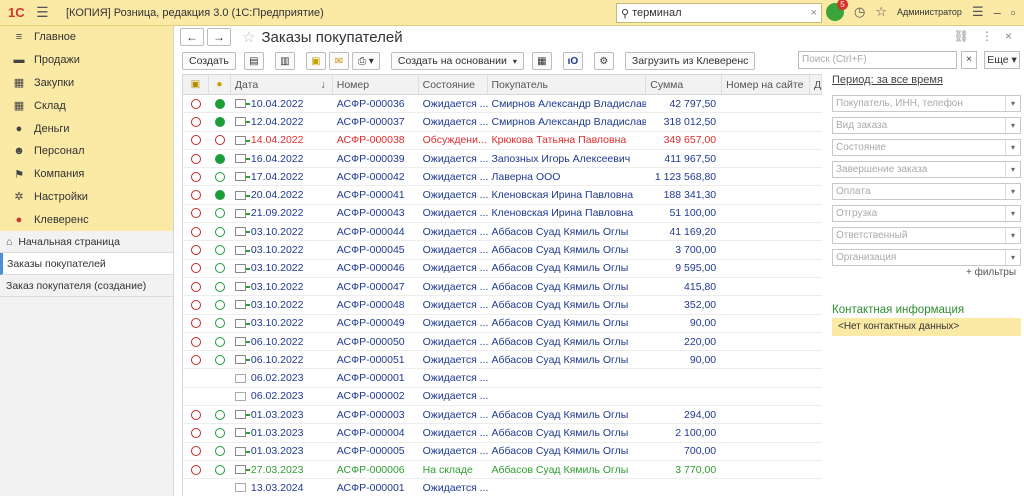 This screenshot has height=496, width=1024. I want to click on history-icon: ◷, so click(859, 12).